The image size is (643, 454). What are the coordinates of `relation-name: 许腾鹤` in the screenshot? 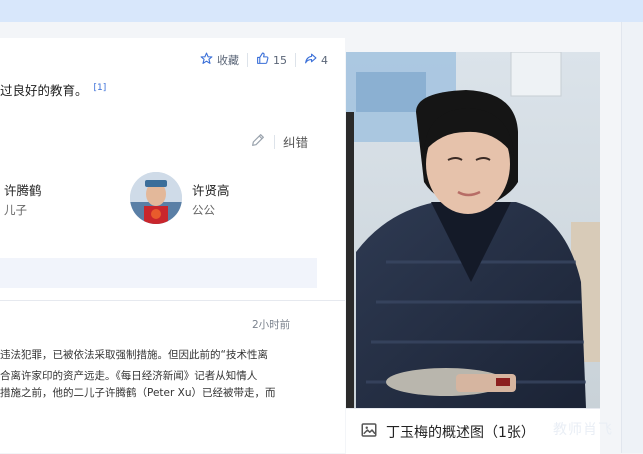 It's located at (23, 189).